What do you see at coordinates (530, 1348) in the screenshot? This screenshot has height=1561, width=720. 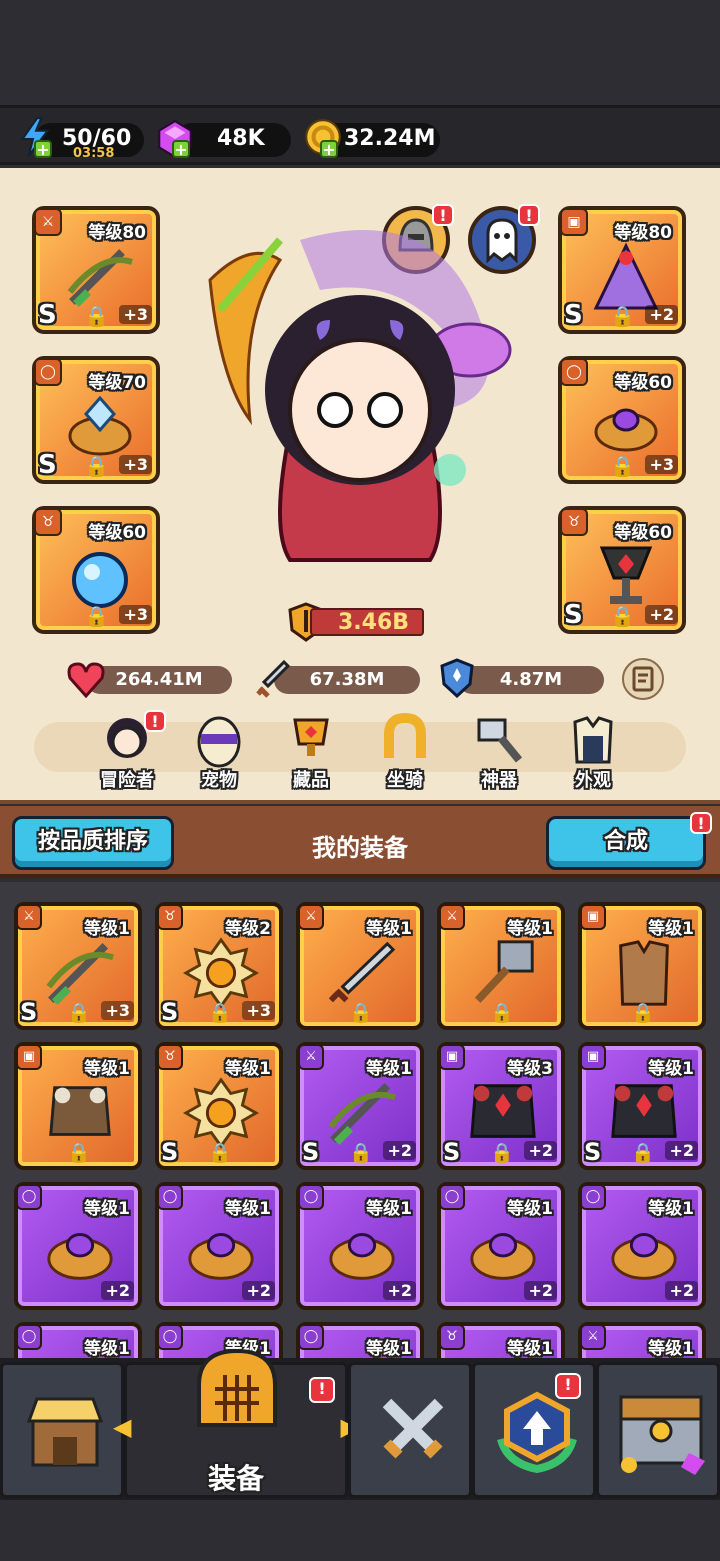 I see `item-level: 等级1` at bounding box center [530, 1348].